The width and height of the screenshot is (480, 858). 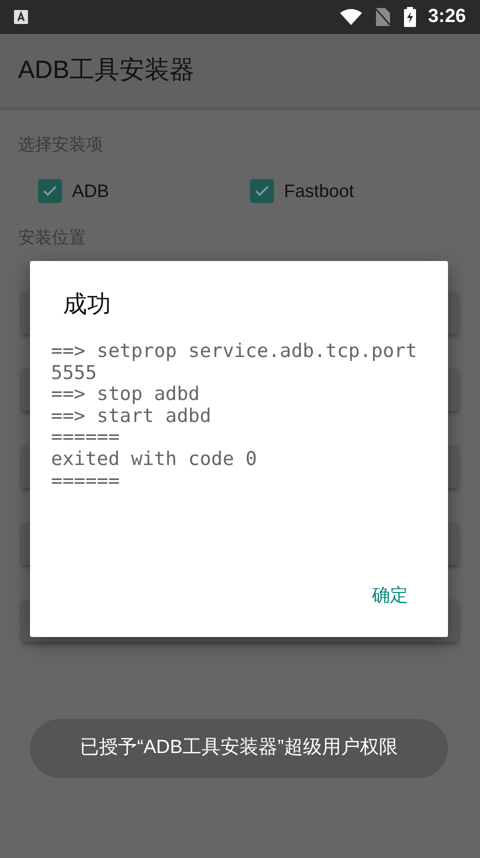 I want to click on clock: 3:26, so click(x=447, y=16).